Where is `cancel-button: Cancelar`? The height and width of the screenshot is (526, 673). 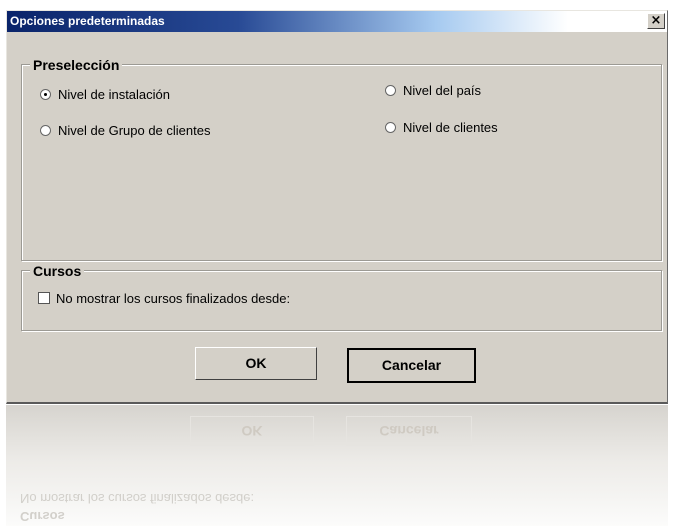 cancel-button: Cancelar is located at coordinates (411, 365).